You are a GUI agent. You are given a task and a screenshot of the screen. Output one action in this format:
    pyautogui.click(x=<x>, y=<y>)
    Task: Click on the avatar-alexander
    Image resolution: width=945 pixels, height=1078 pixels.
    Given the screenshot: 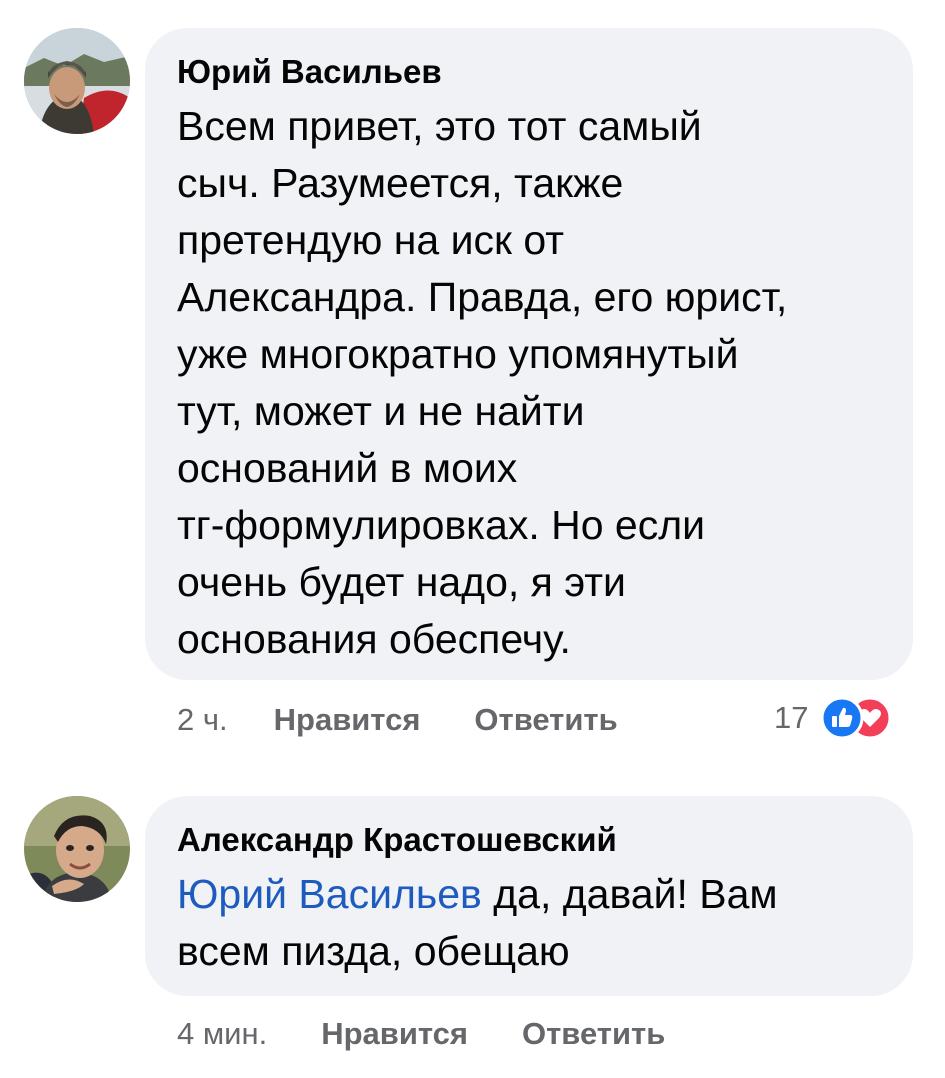 What is the action you would take?
    pyautogui.click(x=77, y=849)
    